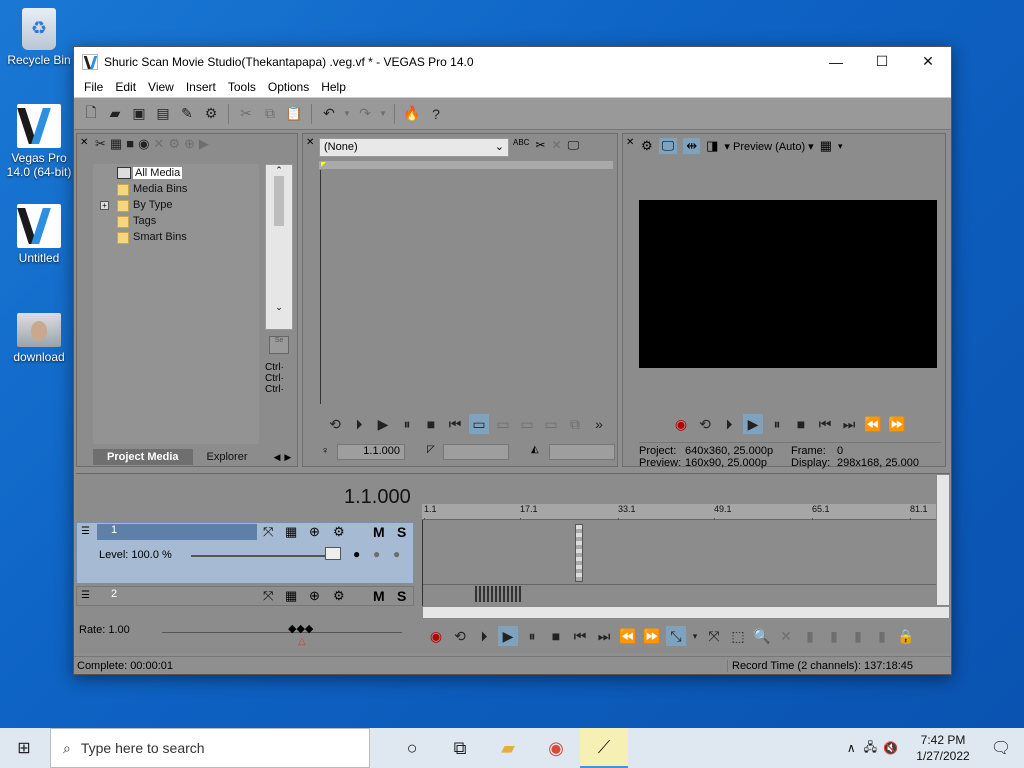  What do you see at coordinates (333, 87) in the screenshot?
I see `menu-help: Help` at bounding box center [333, 87].